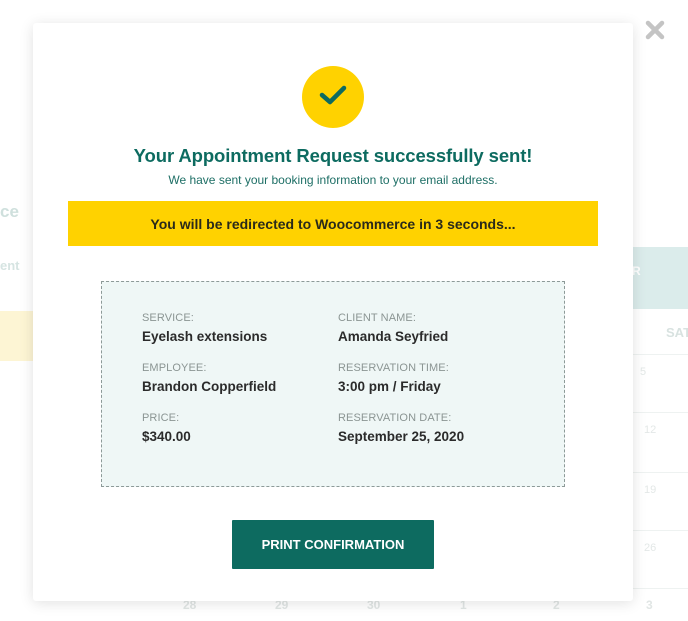  I want to click on reservation-time-field: RESERVATION TIME: 3:00 pm / Friday, so click(393, 378).